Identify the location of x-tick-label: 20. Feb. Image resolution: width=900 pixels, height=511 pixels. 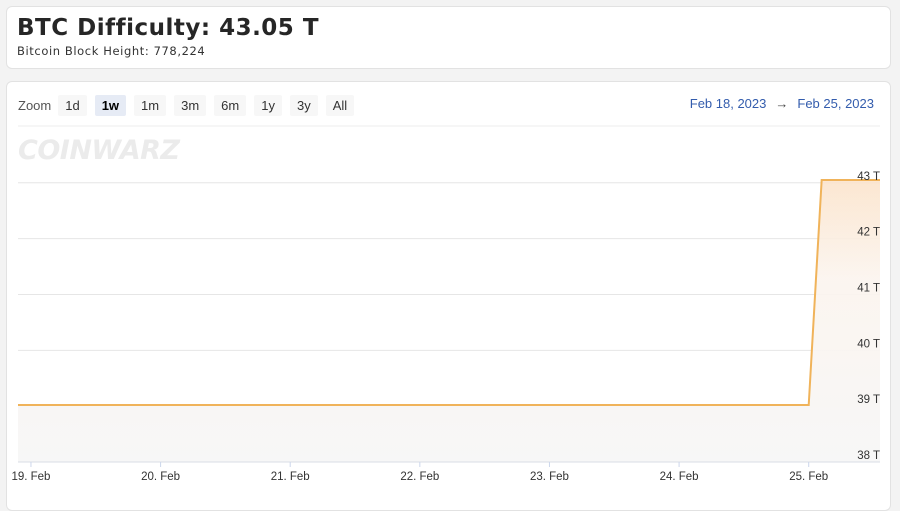
(160, 477).